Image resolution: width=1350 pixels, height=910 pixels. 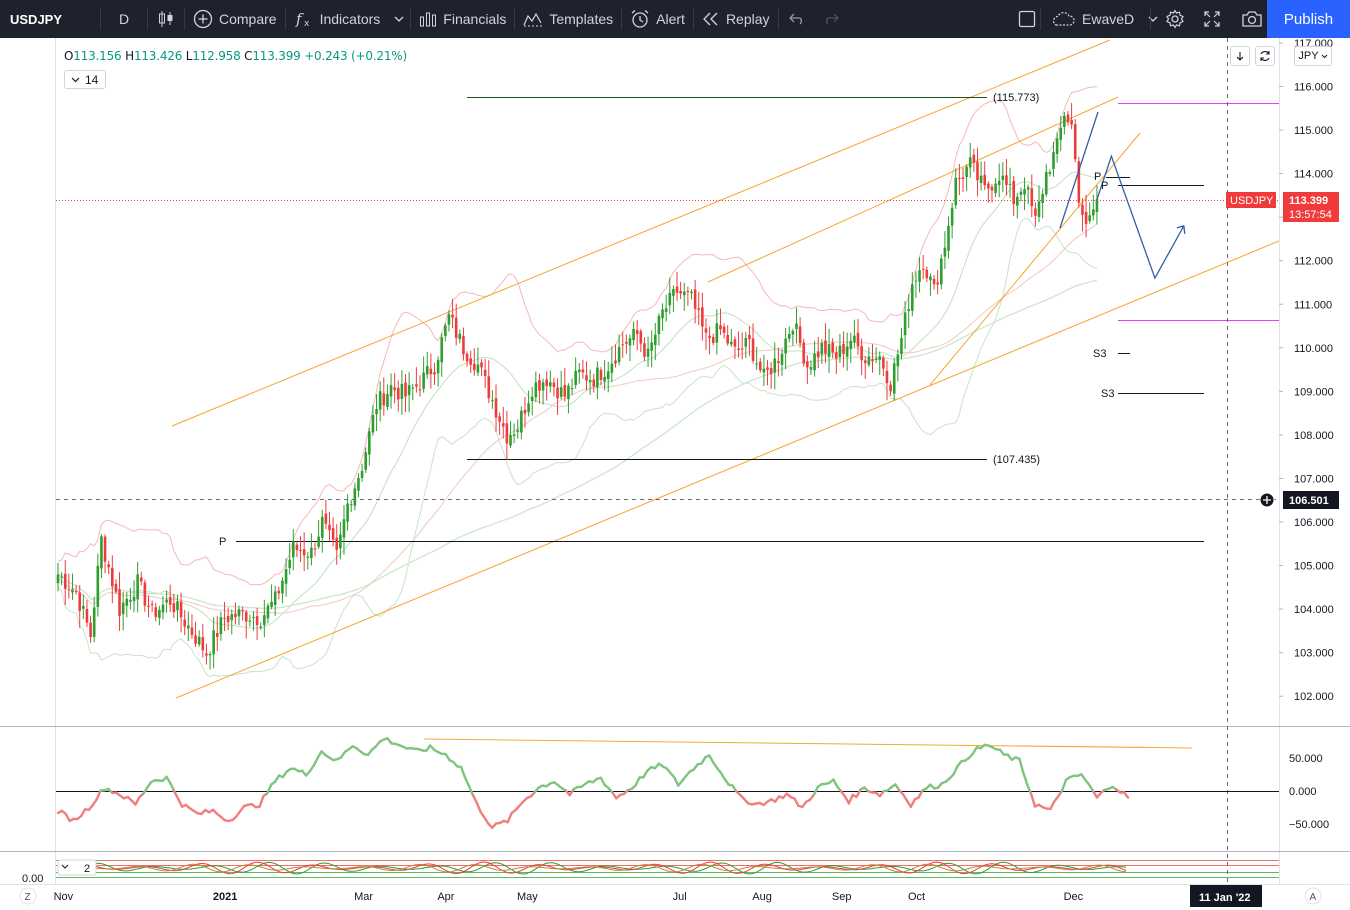 What do you see at coordinates (1303, 792) in the screenshot?
I see `oscillator-tick: 0.000` at bounding box center [1303, 792].